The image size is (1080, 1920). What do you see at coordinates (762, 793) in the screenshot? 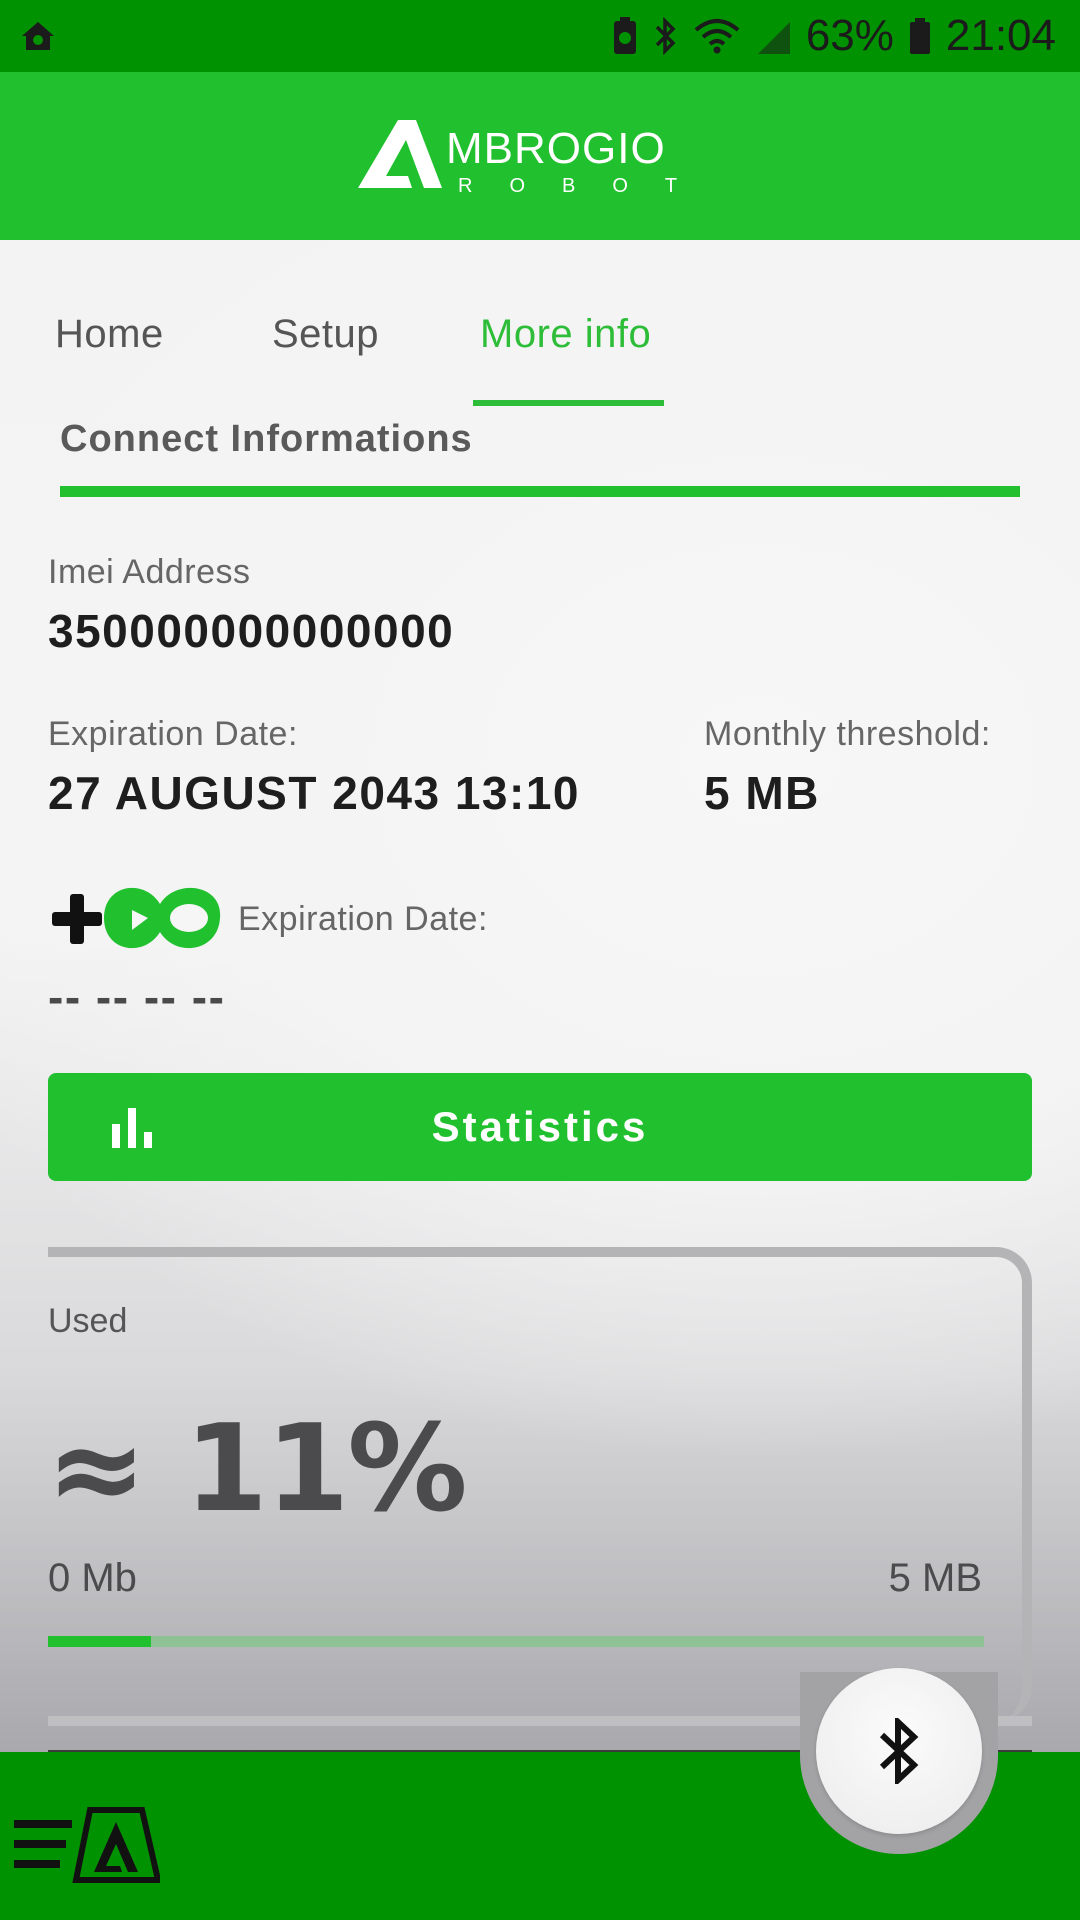
I see `threshold-value: 5 MB` at bounding box center [762, 793].